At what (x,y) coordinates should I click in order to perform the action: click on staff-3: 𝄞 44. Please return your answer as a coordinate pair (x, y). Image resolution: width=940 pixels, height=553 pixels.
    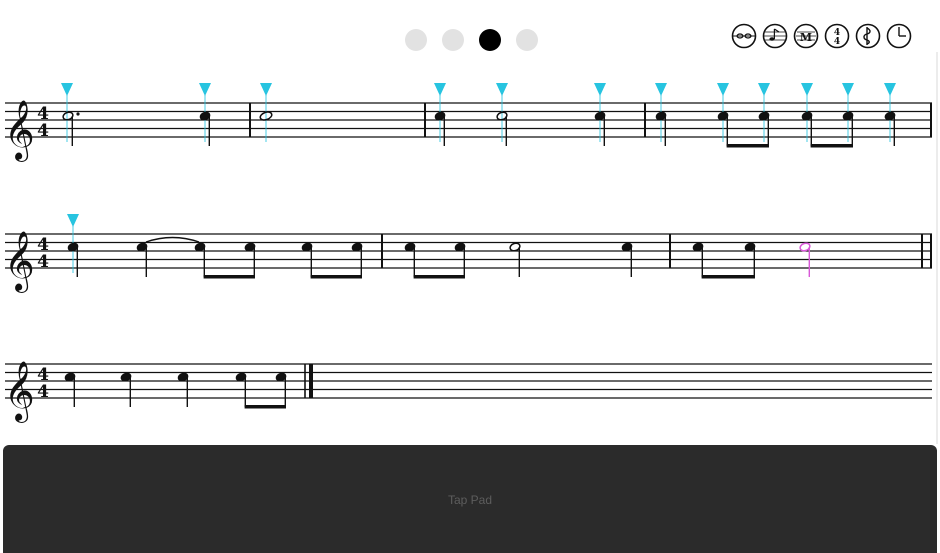
    Looking at the image, I should click on (468, 392).